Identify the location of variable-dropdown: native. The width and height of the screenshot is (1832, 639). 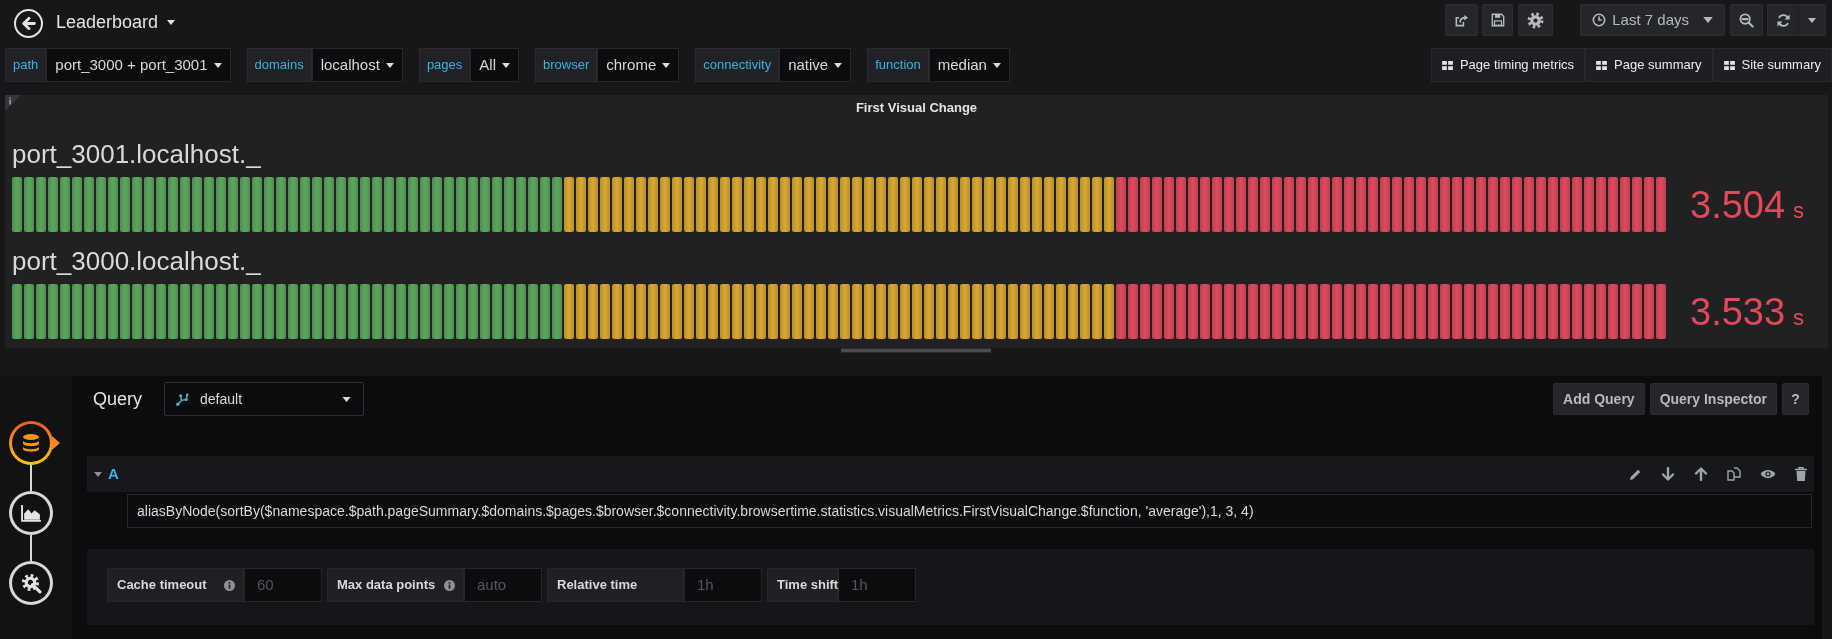
(815, 65).